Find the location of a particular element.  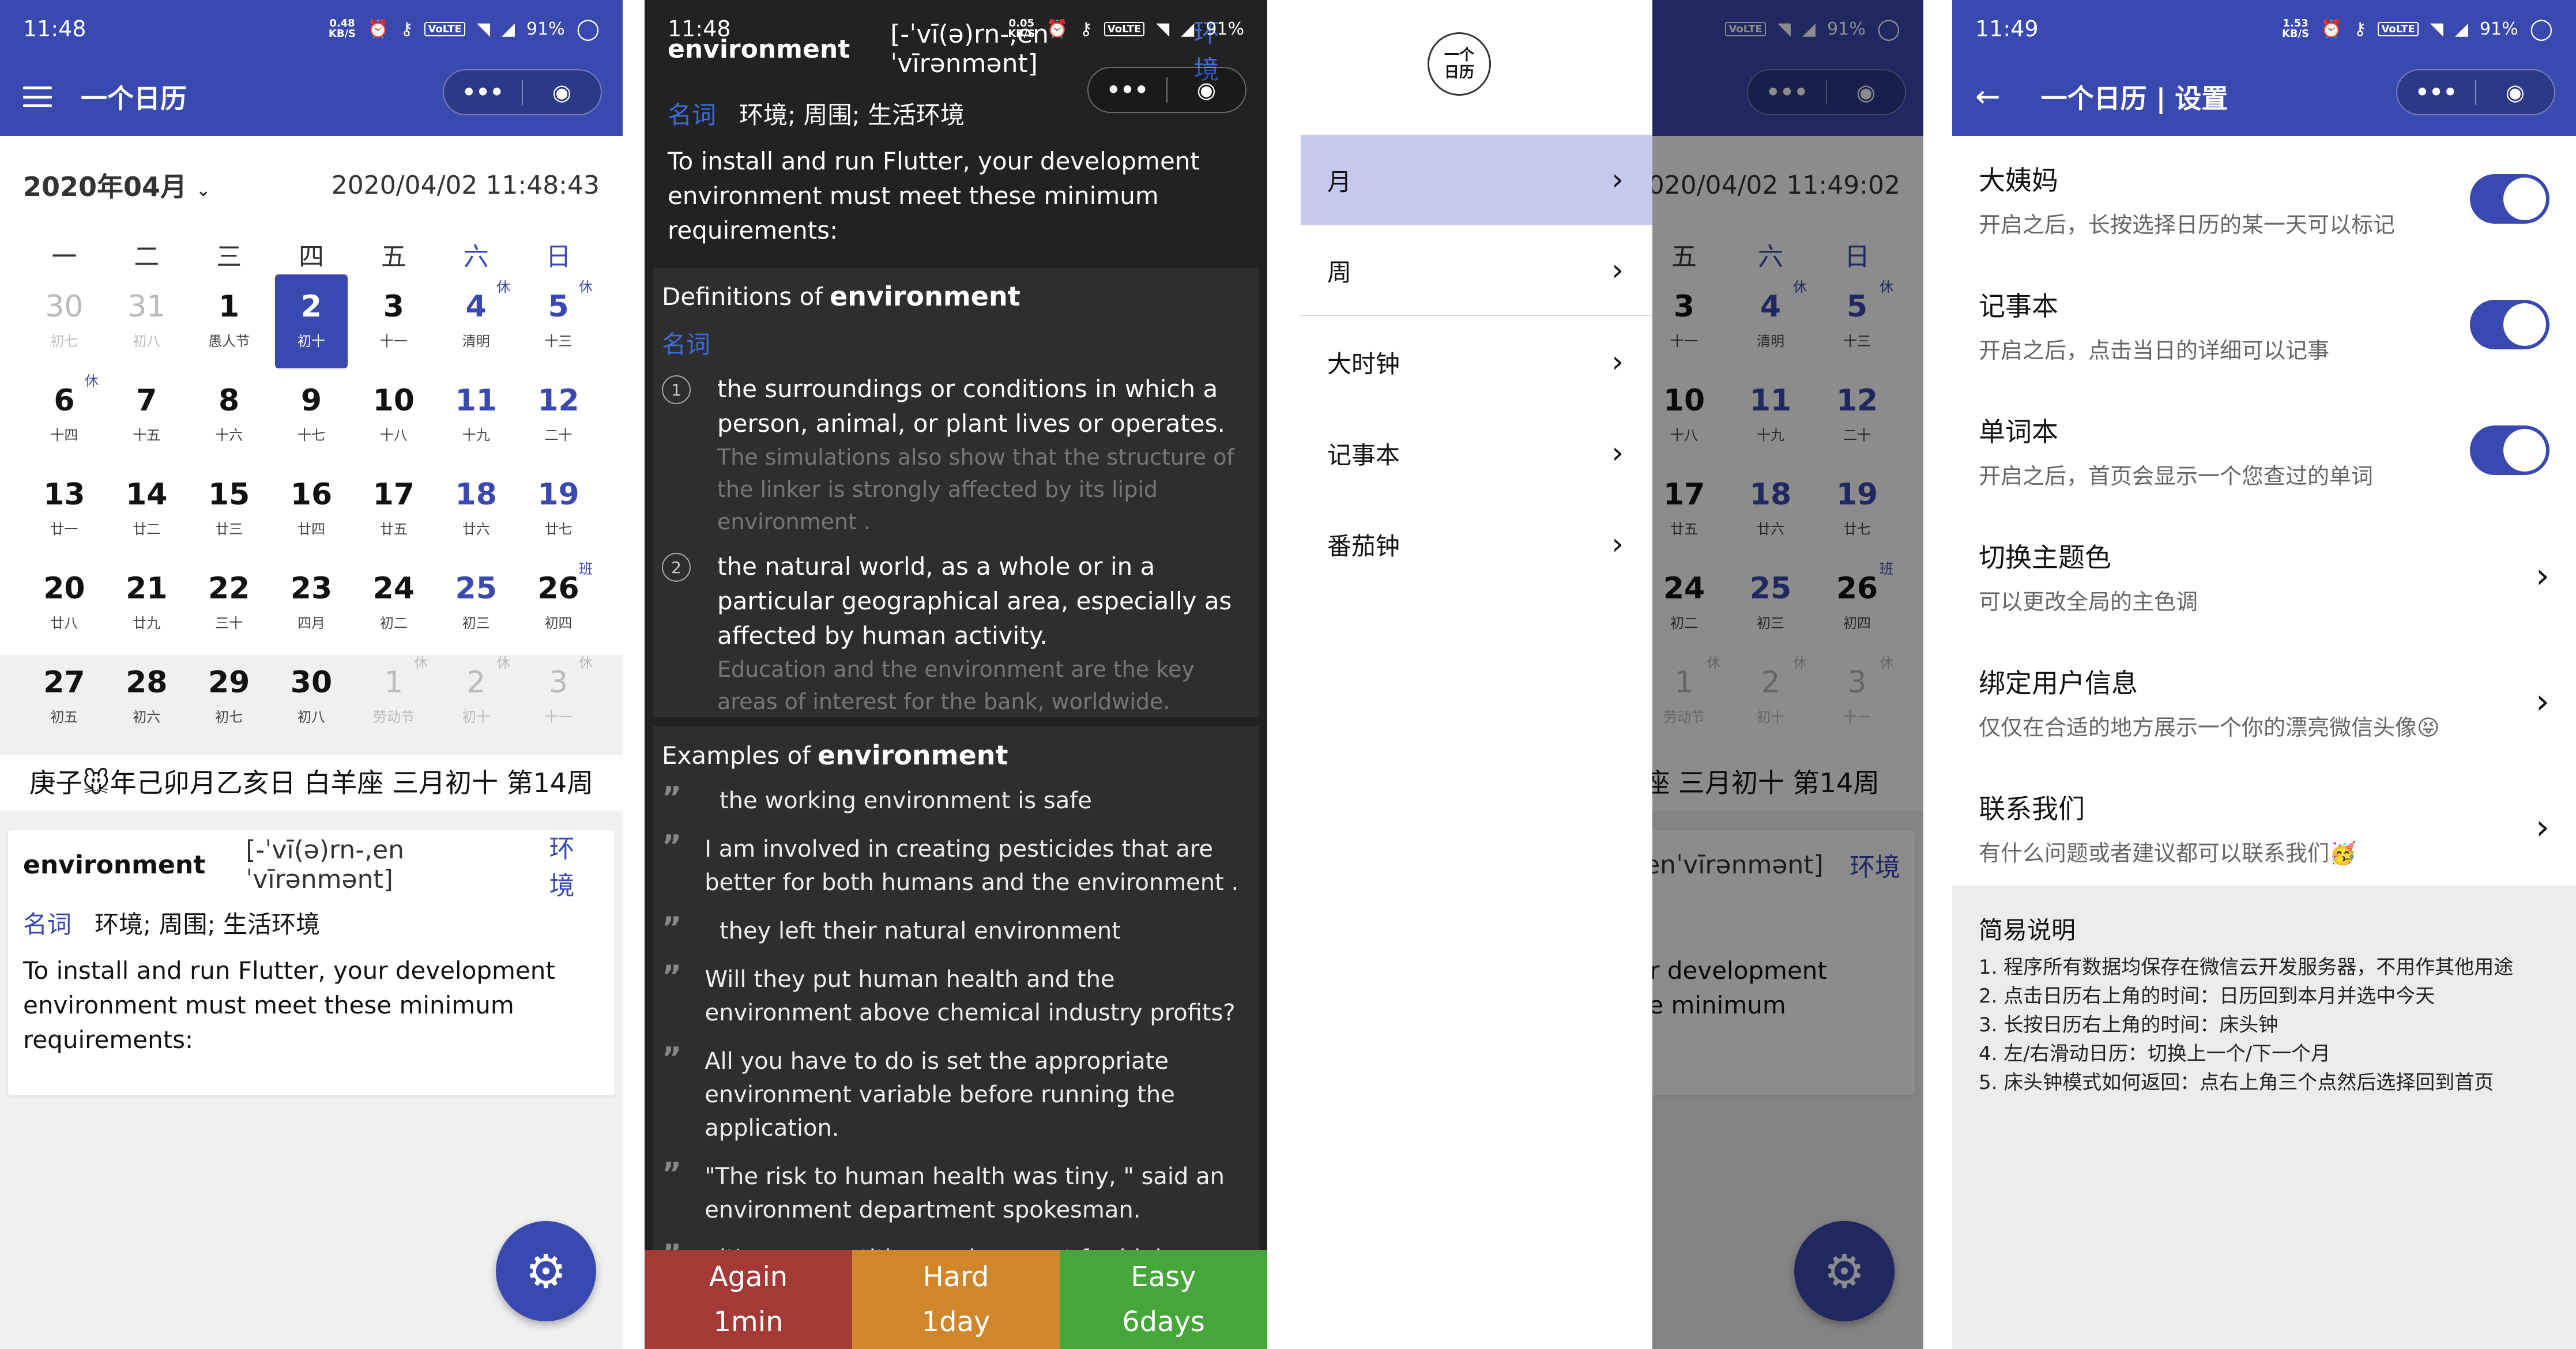

day-cell: 3 十一 is located at coordinates (393, 321).